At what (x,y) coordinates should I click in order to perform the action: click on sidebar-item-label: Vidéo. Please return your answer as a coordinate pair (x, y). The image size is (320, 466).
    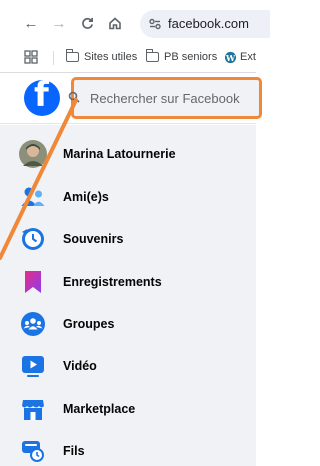
    Looking at the image, I should click on (80, 366).